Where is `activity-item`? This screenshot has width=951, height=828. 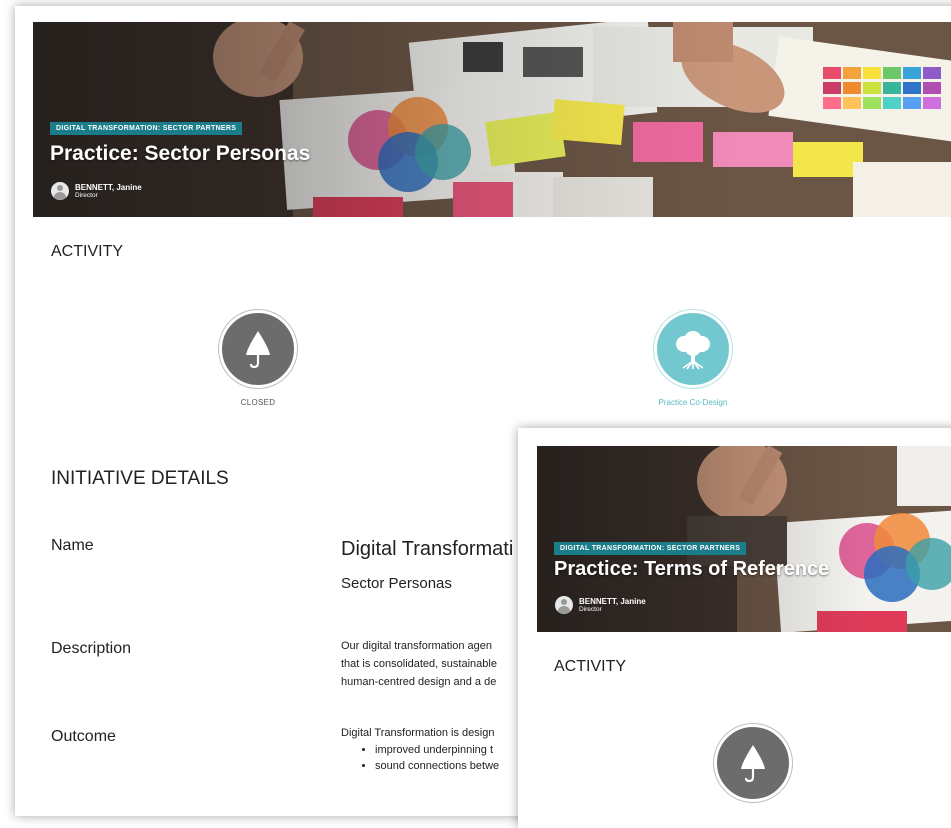 activity-item is located at coordinates (753, 763).